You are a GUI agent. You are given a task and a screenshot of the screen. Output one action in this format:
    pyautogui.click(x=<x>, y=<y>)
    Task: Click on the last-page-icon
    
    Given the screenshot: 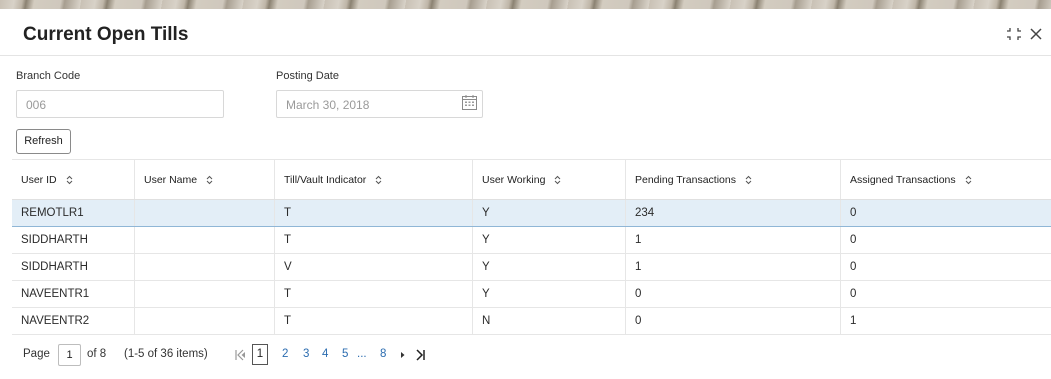 What is the action you would take?
    pyautogui.click(x=420, y=355)
    